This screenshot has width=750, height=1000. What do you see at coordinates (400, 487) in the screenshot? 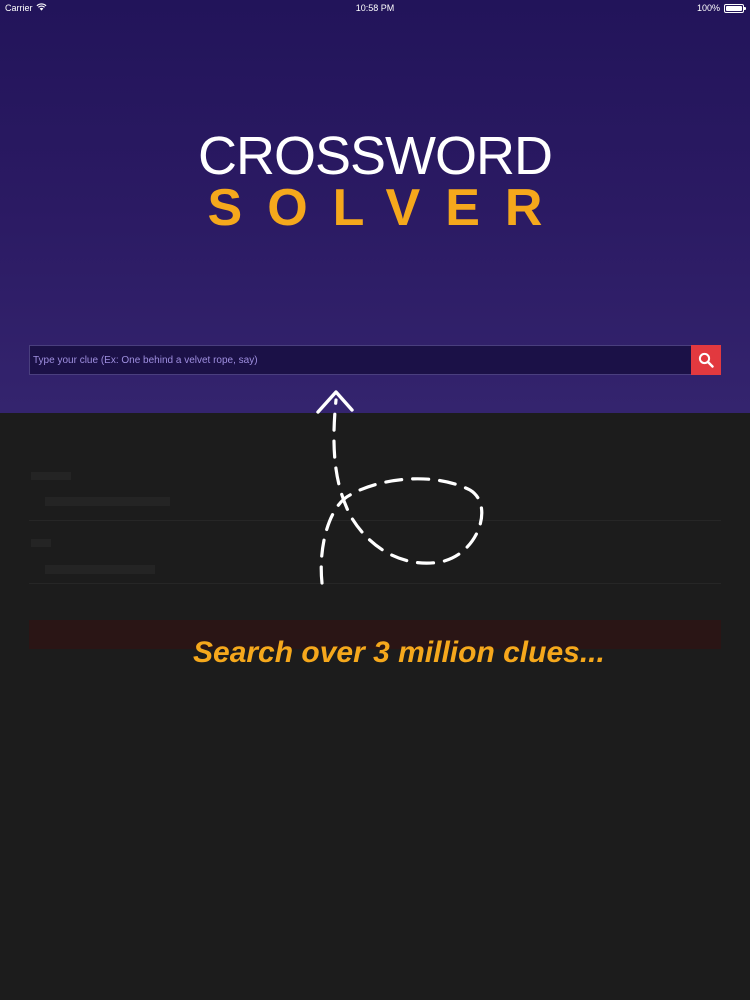
I see `dashed-arrow-illustration` at bounding box center [400, 487].